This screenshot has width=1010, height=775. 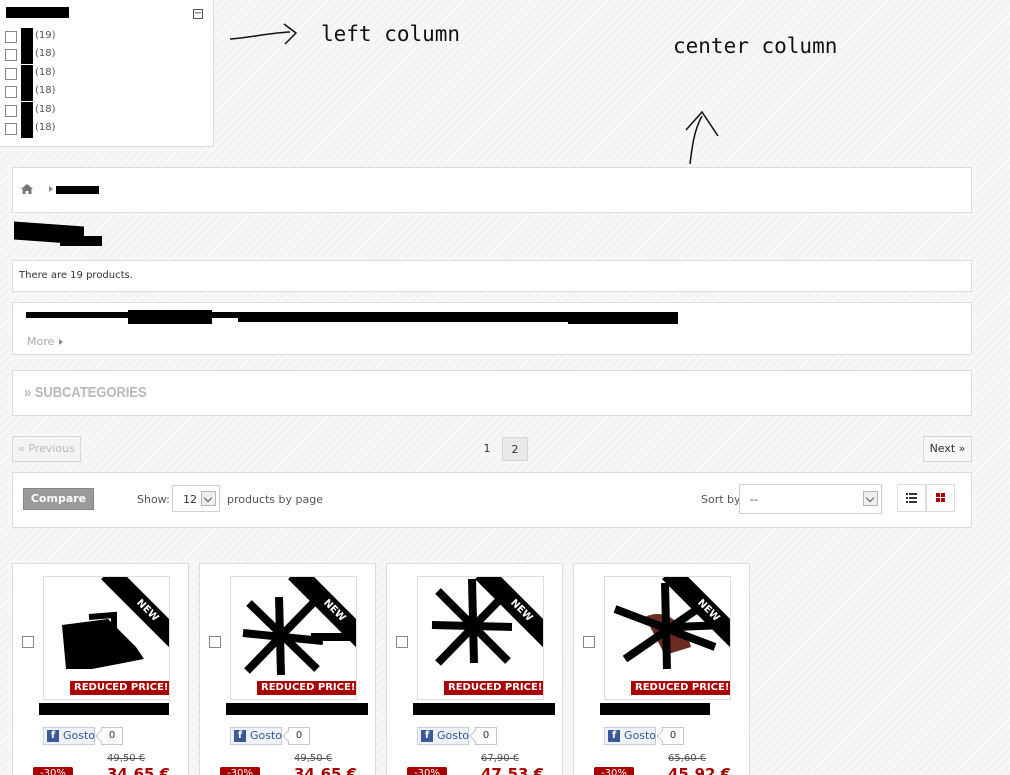 I want to click on product-count-box, so click(x=492, y=276).